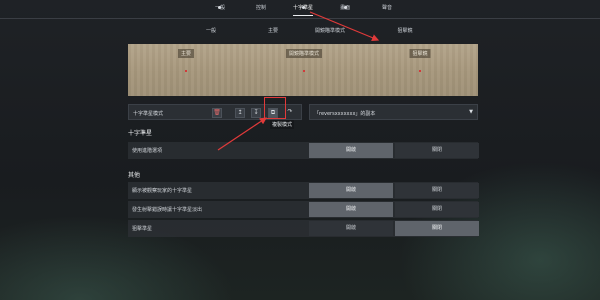 The height and width of the screenshot is (300, 600). What do you see at coordinates (393, 112) in the screenshot?
I see `profile-dropdown: 「reversxxxxxxx」的副本 ▼` at bounding box center [393, 112].